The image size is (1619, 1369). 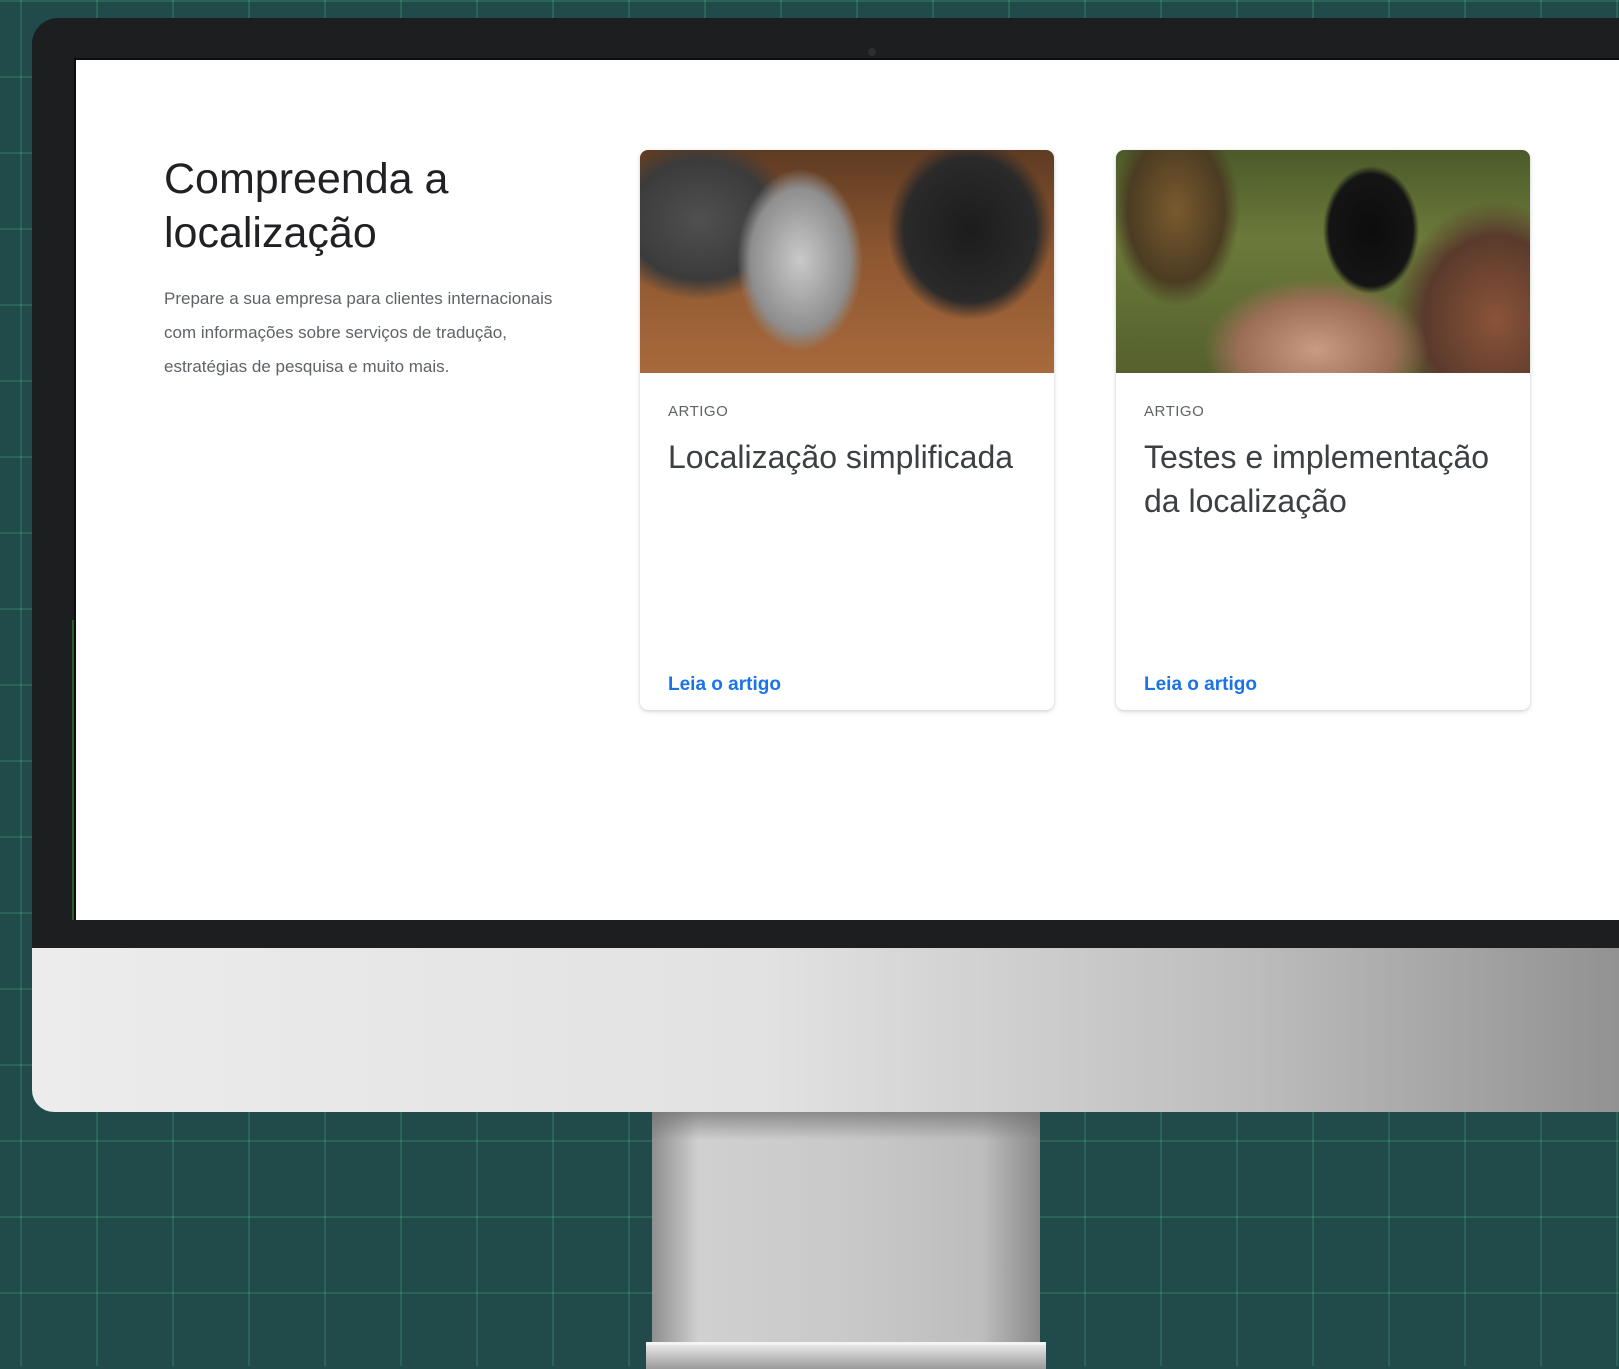 I want to click on article-title: Testes e implementação da localização, so click(x=1323, y=479).